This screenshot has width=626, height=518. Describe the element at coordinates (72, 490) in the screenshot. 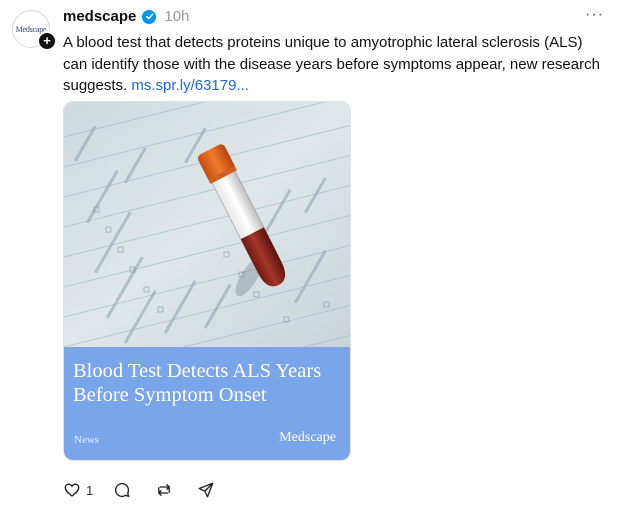

I see `heart-icon` at that location.